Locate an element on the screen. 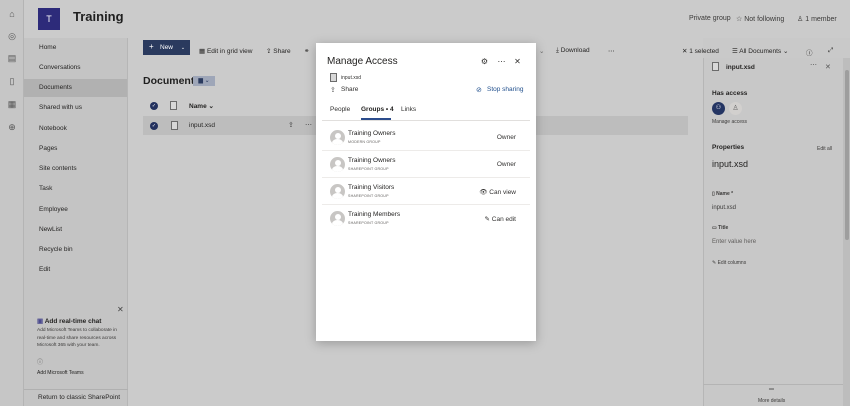 Image resolution: width=850 pixels, height=406 pixels. drag-handle-icon: ═ is located at coordinates (771, 389).